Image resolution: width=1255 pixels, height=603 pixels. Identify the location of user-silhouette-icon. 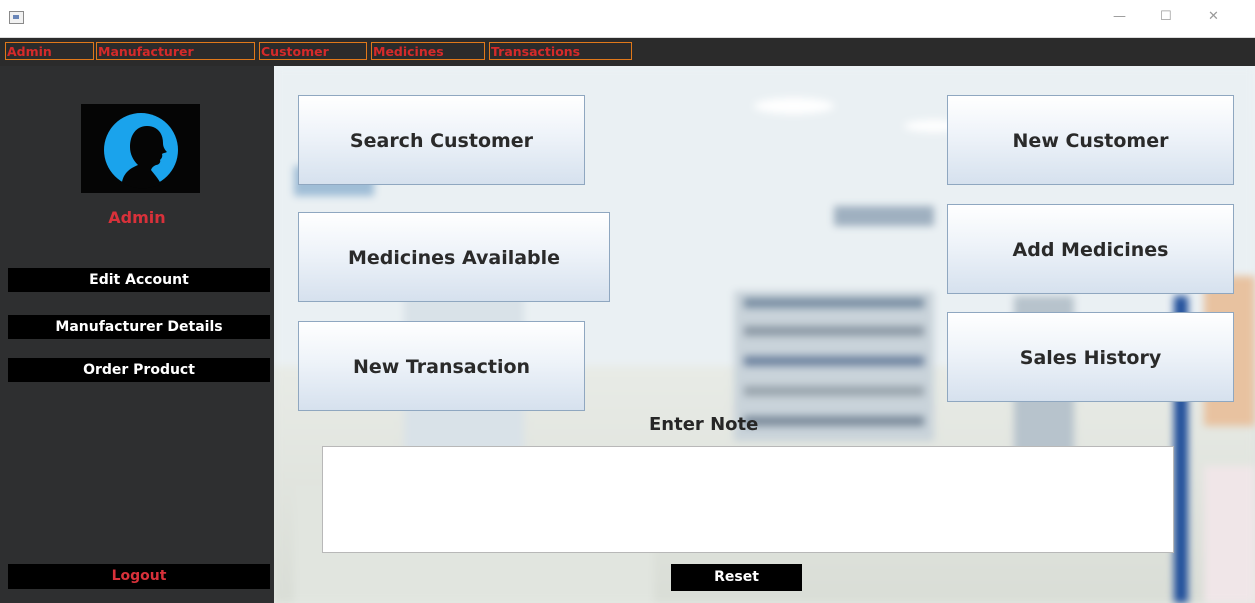
(141, 151).